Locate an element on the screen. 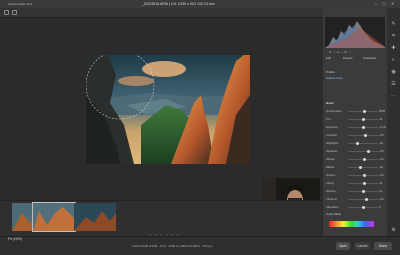  slider-blacks: Blacks -18 is located at coordinates (355, 167).